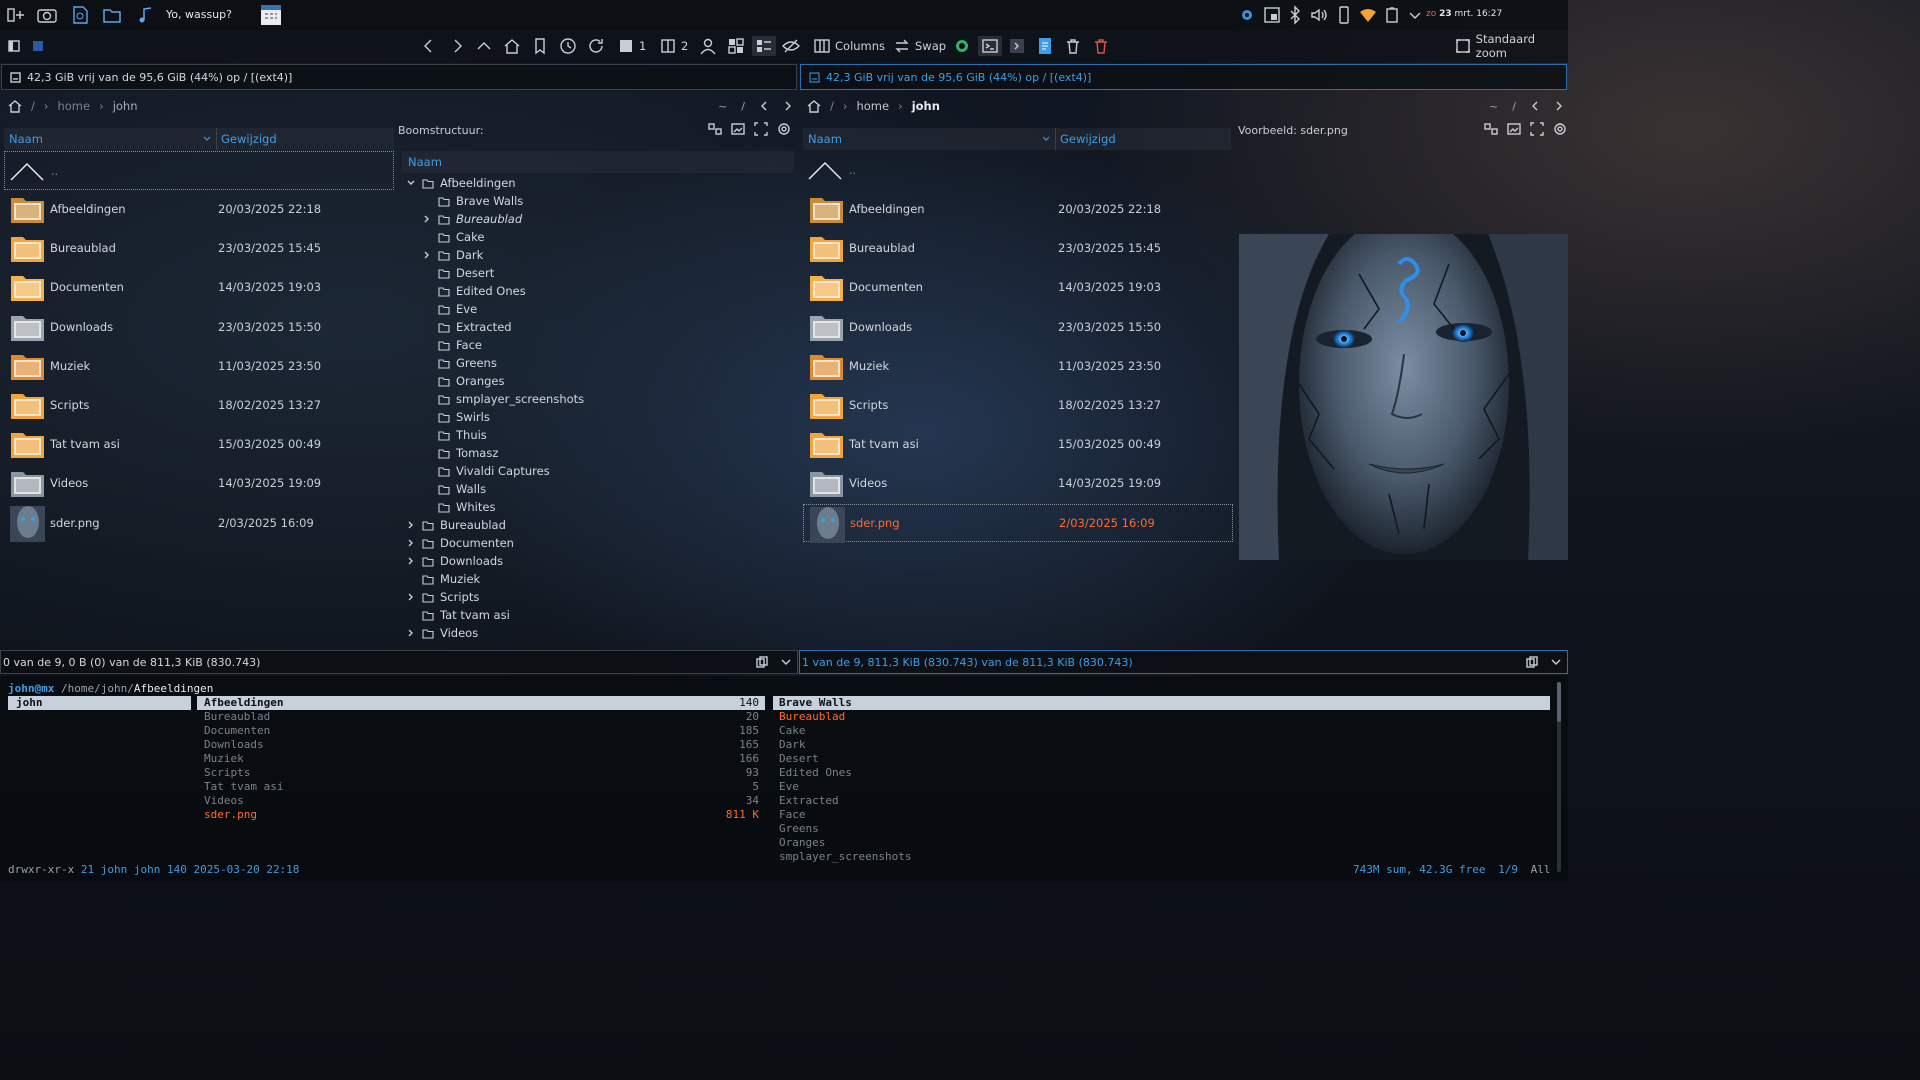 The height and width of the screenshot is (1080, 1920). Describe the element at coordinates (1532, 662) in the screenshot. I see `copy-icon` at that location.